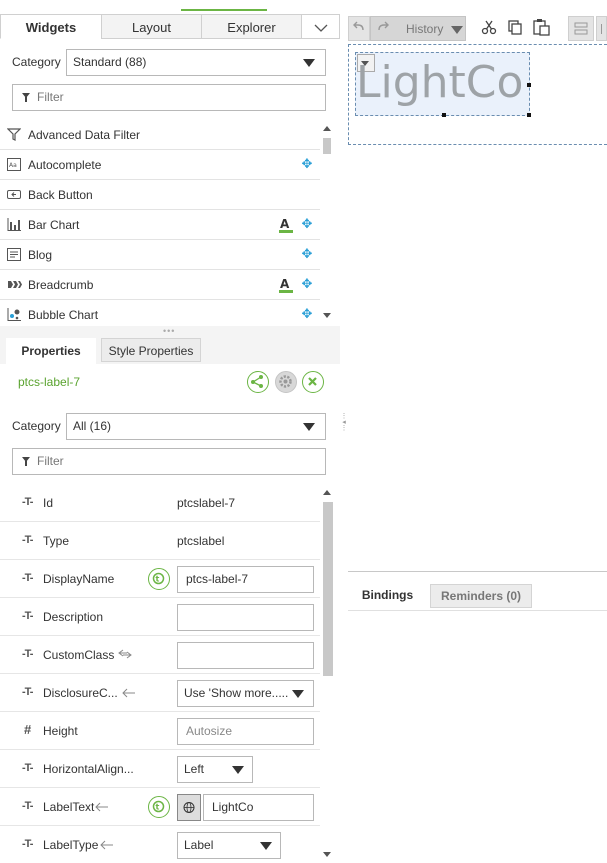 Image resolution: width=607 pixels, height=863 pixels. I want to click on dropdown-arrow-icon, so click(298, 694).